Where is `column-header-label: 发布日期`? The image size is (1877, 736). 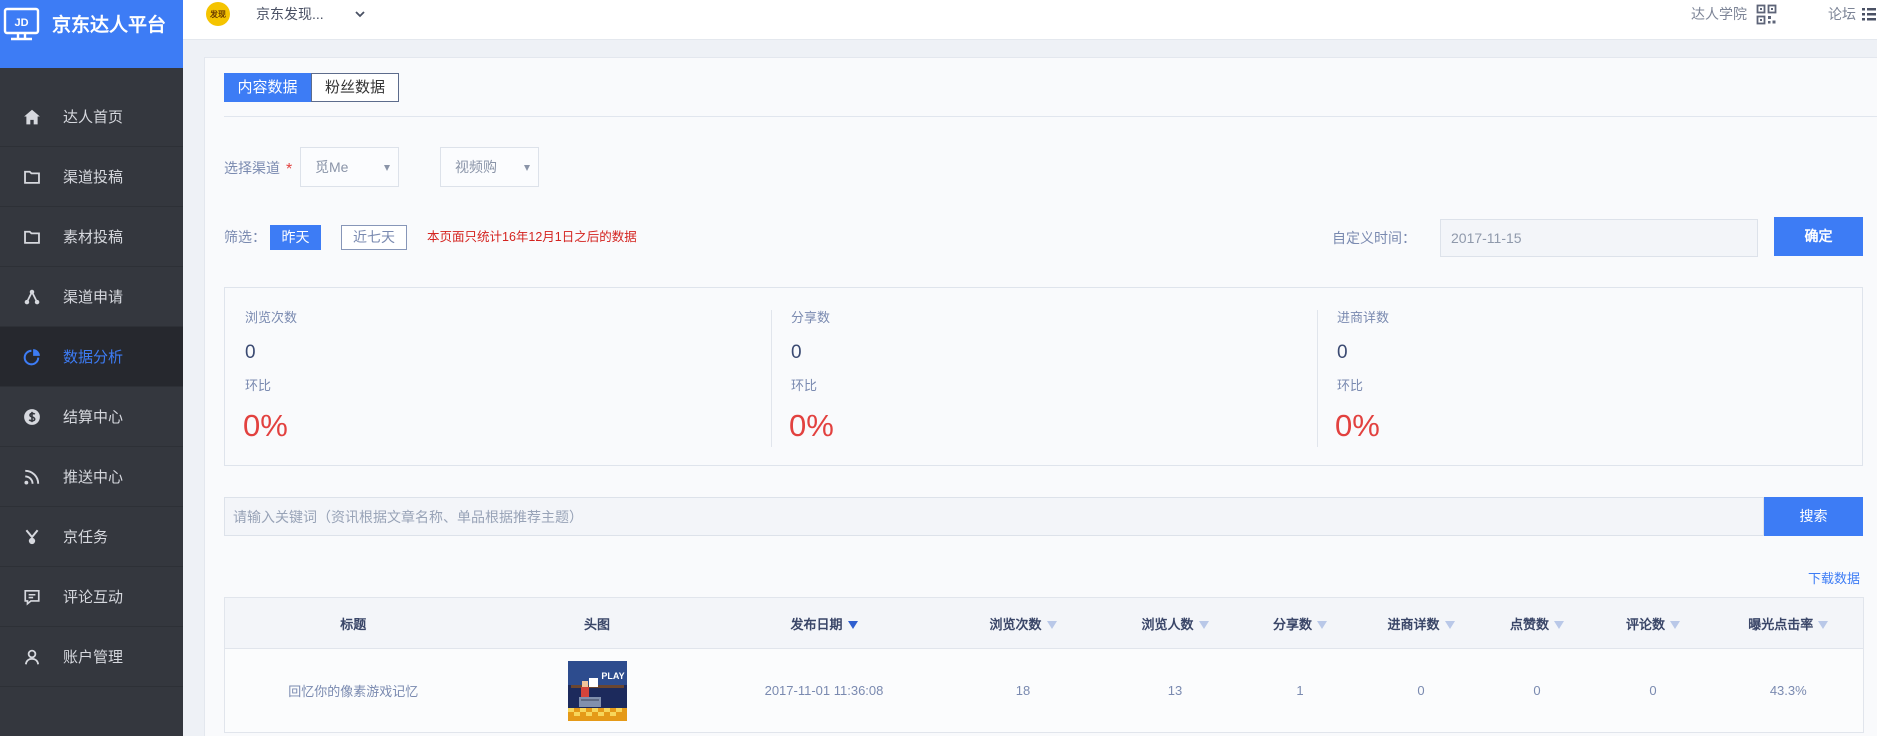 column-header-label: 发布日期 is located at coordinates (816, 624).